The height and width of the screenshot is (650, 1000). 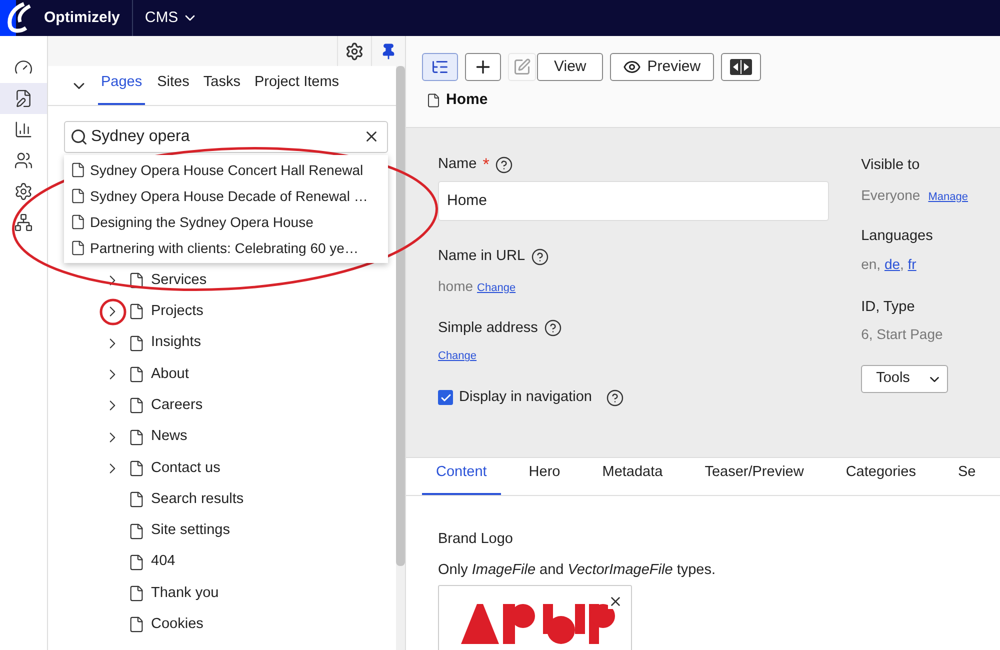 I want to click on content-tab: Teaser/Preview, so click(x=754, y=478).